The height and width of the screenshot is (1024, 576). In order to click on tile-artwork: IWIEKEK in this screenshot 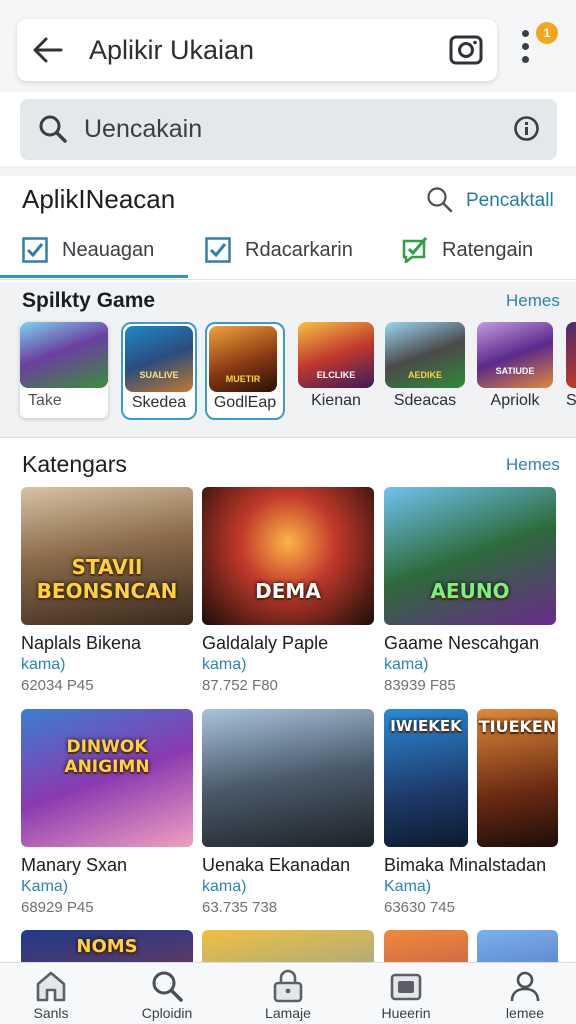, I will do `click(426, 778)`.